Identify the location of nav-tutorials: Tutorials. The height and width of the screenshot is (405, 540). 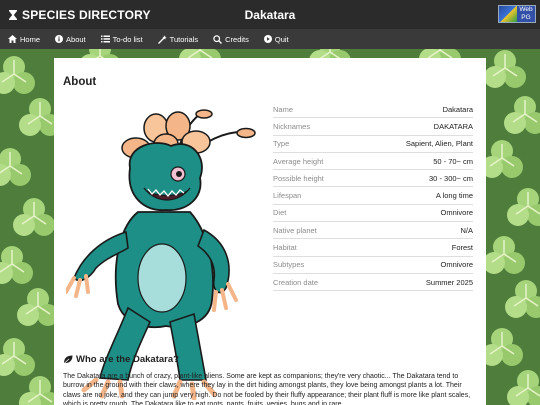
(178, 39).